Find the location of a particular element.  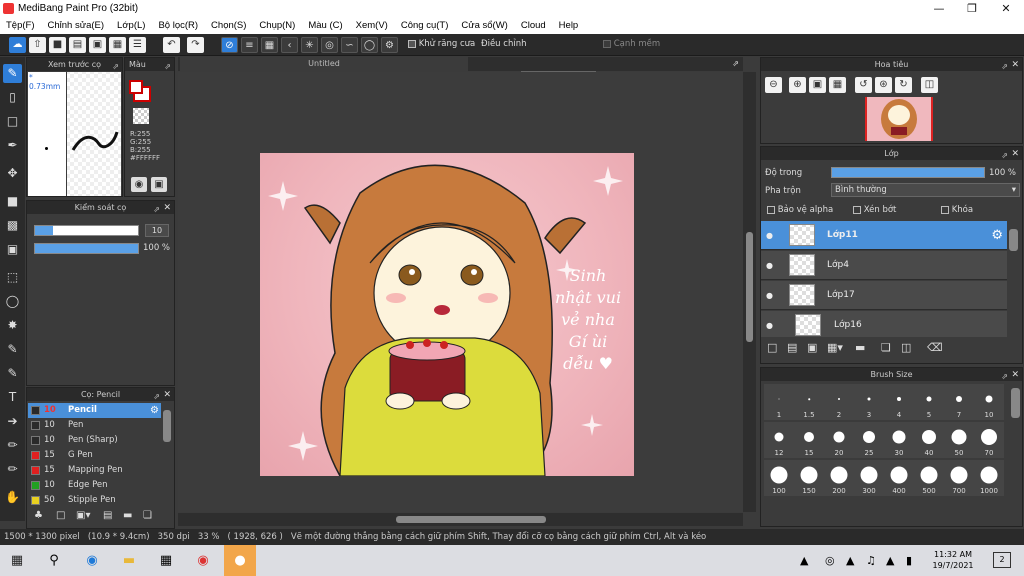

search-icon: ⚲ is located at coordinates (54, 561).